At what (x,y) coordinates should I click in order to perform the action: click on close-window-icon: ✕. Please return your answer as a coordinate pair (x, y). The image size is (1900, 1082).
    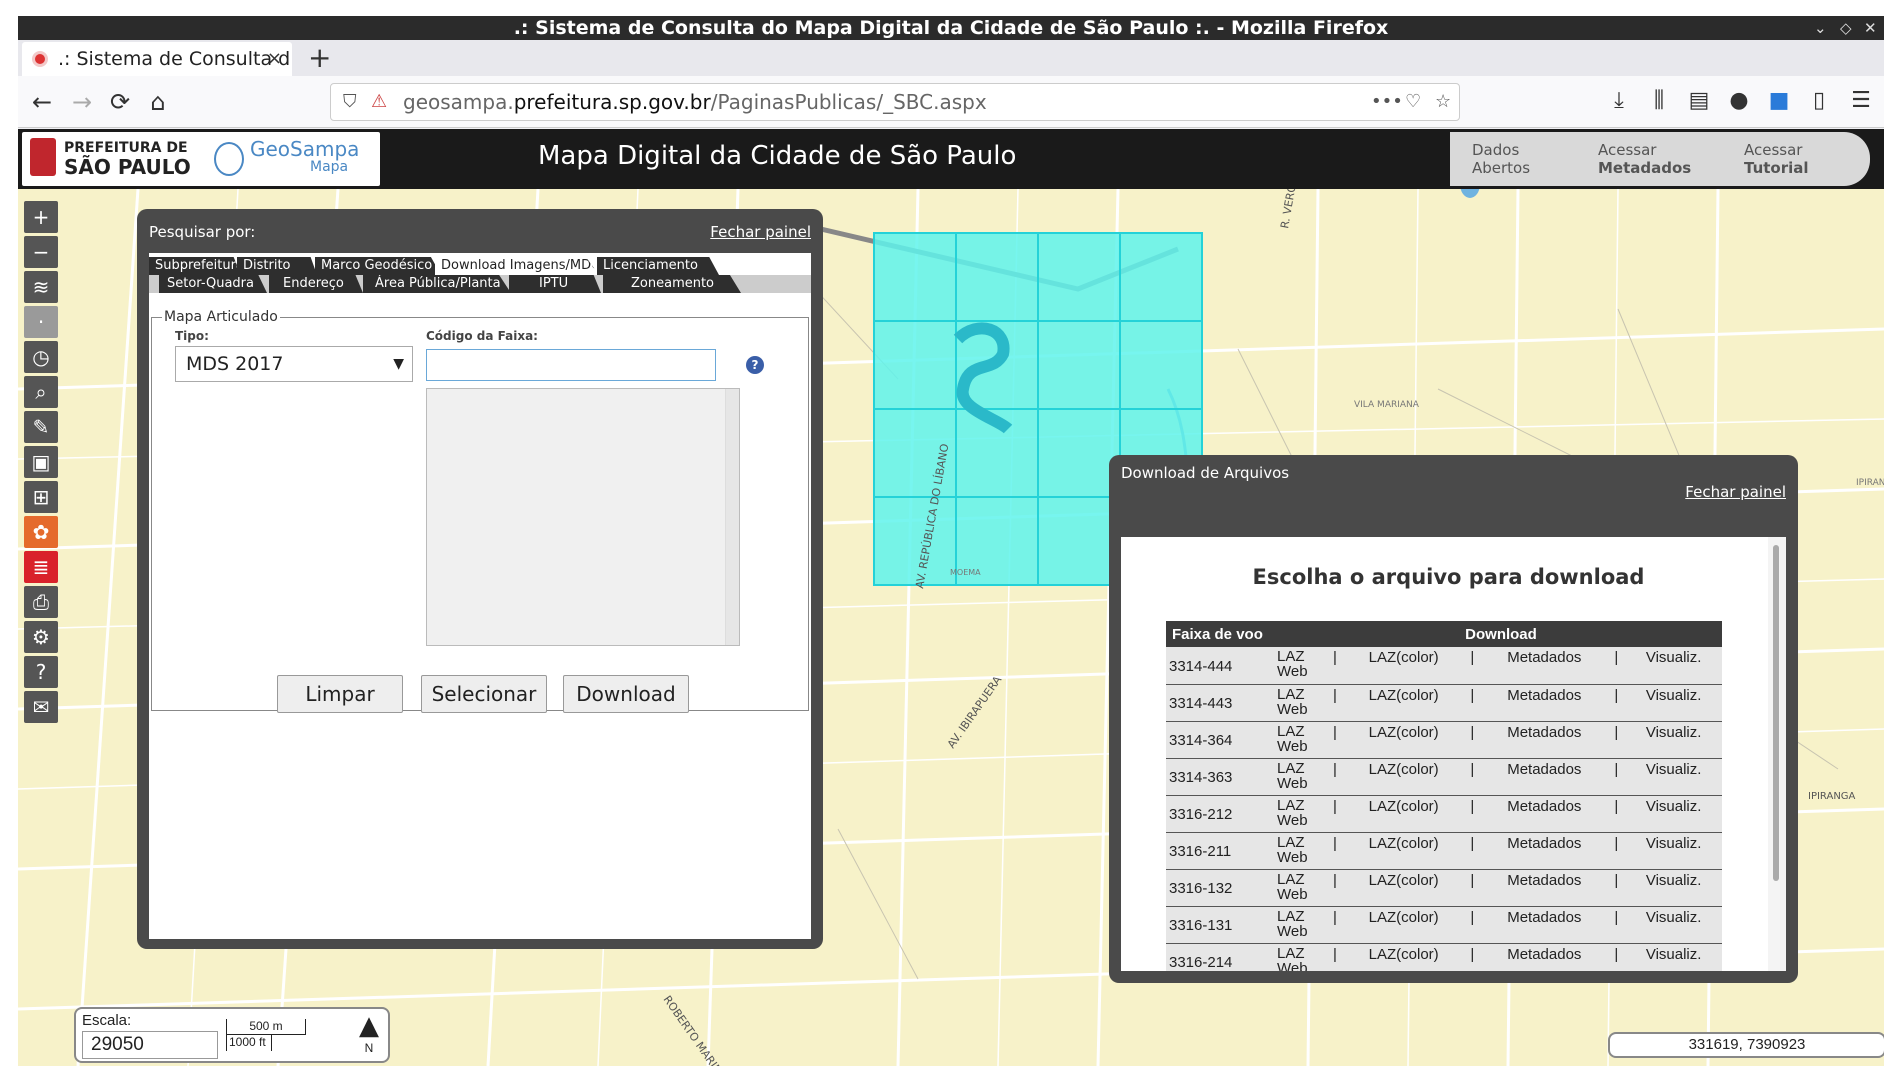
    Looking at the image, I should click on (1870, 28).